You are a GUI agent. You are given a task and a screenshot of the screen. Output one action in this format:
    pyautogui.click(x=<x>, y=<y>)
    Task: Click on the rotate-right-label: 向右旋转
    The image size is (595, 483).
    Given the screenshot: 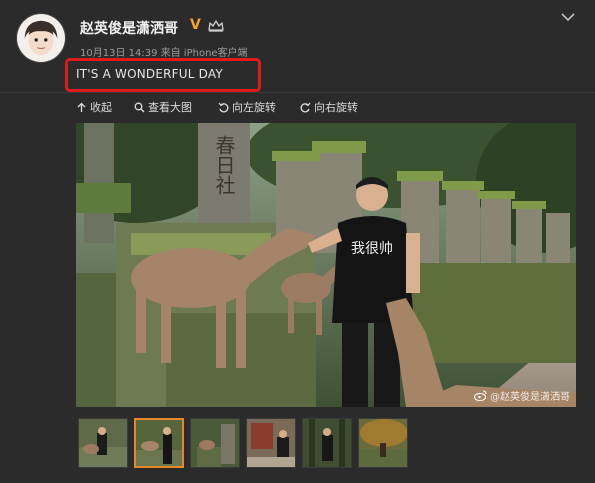 What is the action you would take?
    pyautogui.click(x=336, y=107)
    